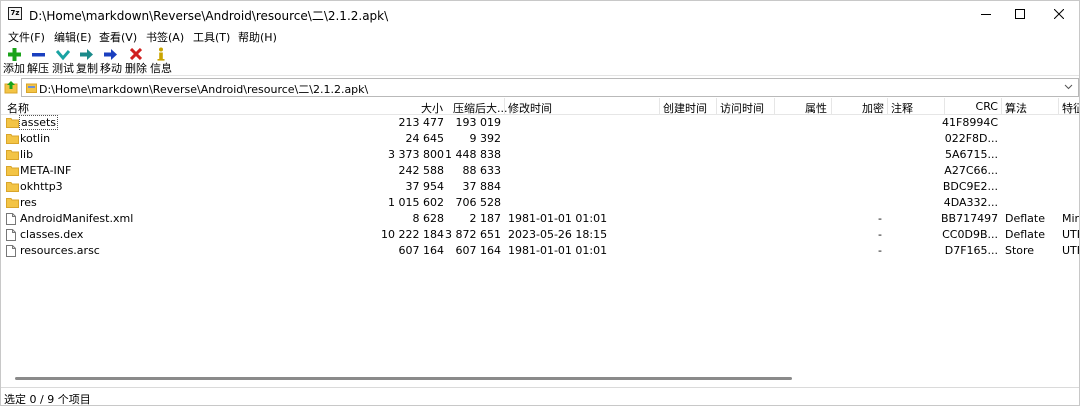  Describe the element at coordinates (540, 36) in the screenshot. I see `menu-bar: 文件(F) 编辑(E) 查看(V) 书签(A) 工具(T) 帮助(H)` at that location.